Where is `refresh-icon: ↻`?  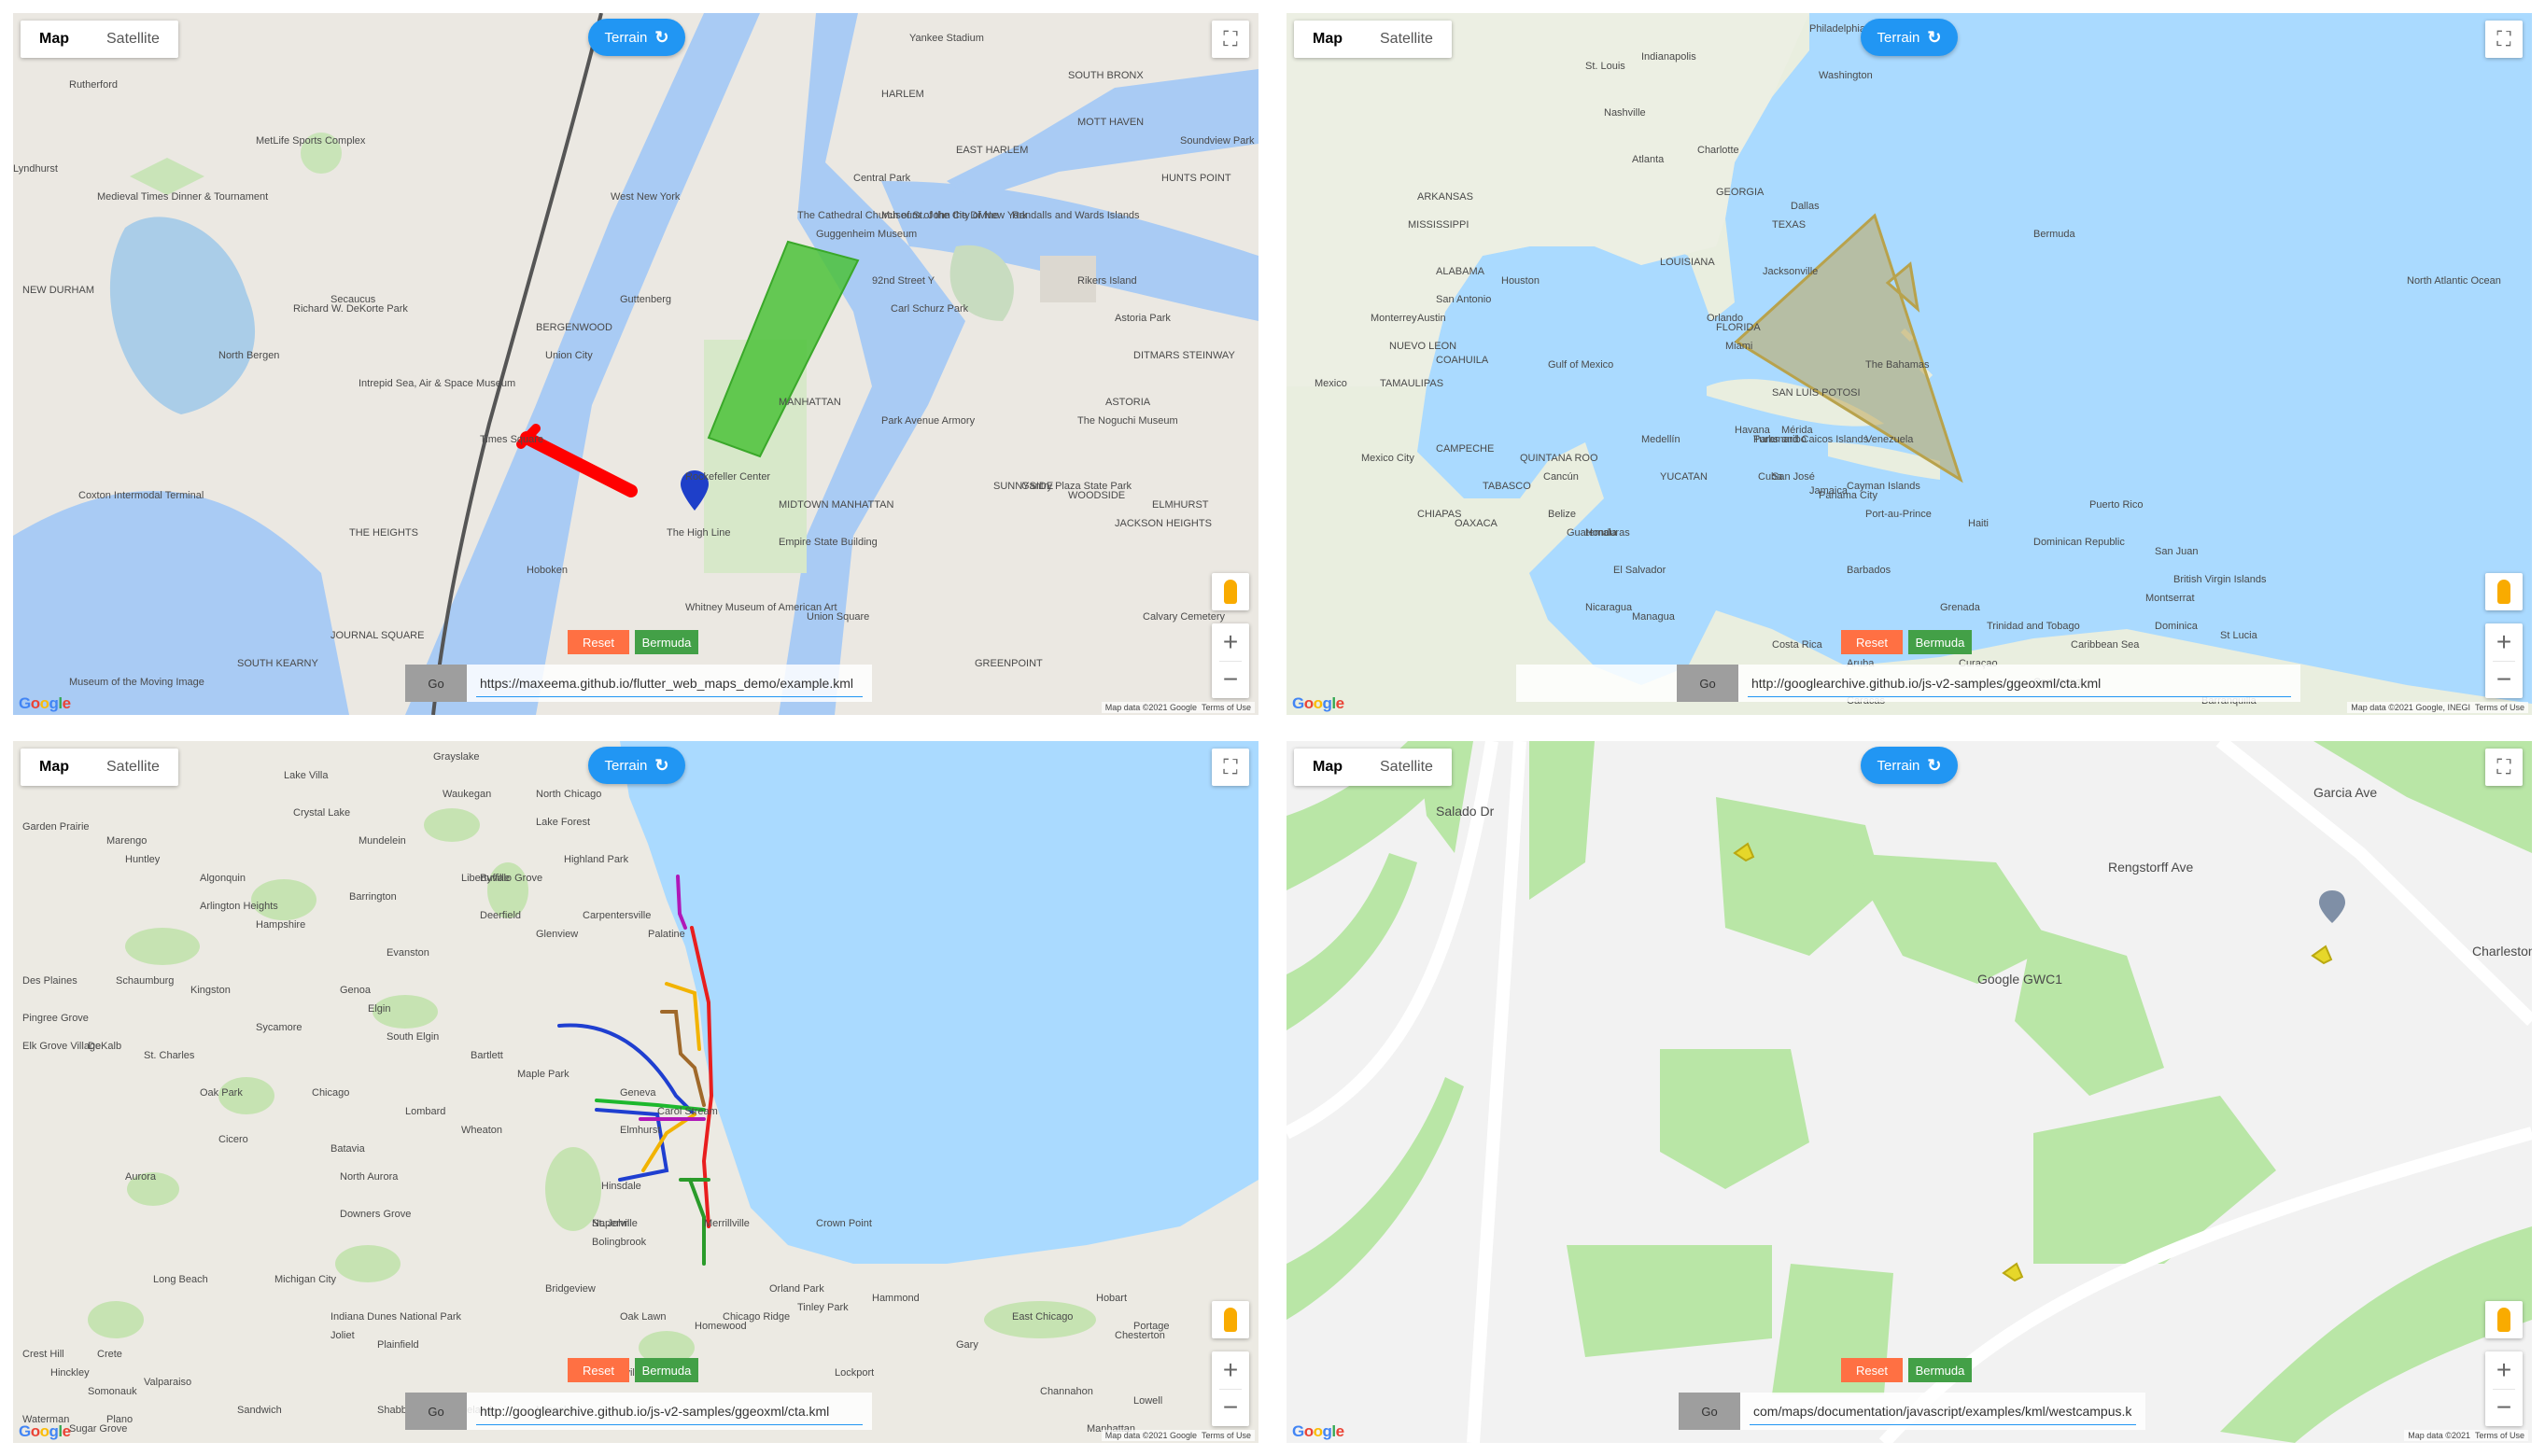 refresh-icon: ↻ is located at coordinates (1935, 37).